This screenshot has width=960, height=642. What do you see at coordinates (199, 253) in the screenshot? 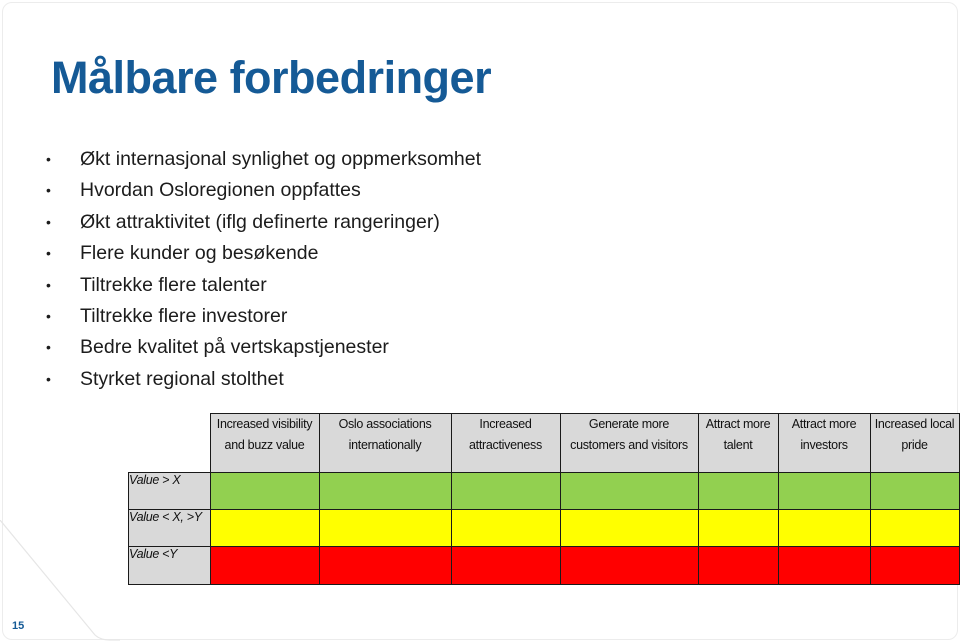
I see `bullet-text: Flere kunder og besøkende` at bounding box center [199, 253].